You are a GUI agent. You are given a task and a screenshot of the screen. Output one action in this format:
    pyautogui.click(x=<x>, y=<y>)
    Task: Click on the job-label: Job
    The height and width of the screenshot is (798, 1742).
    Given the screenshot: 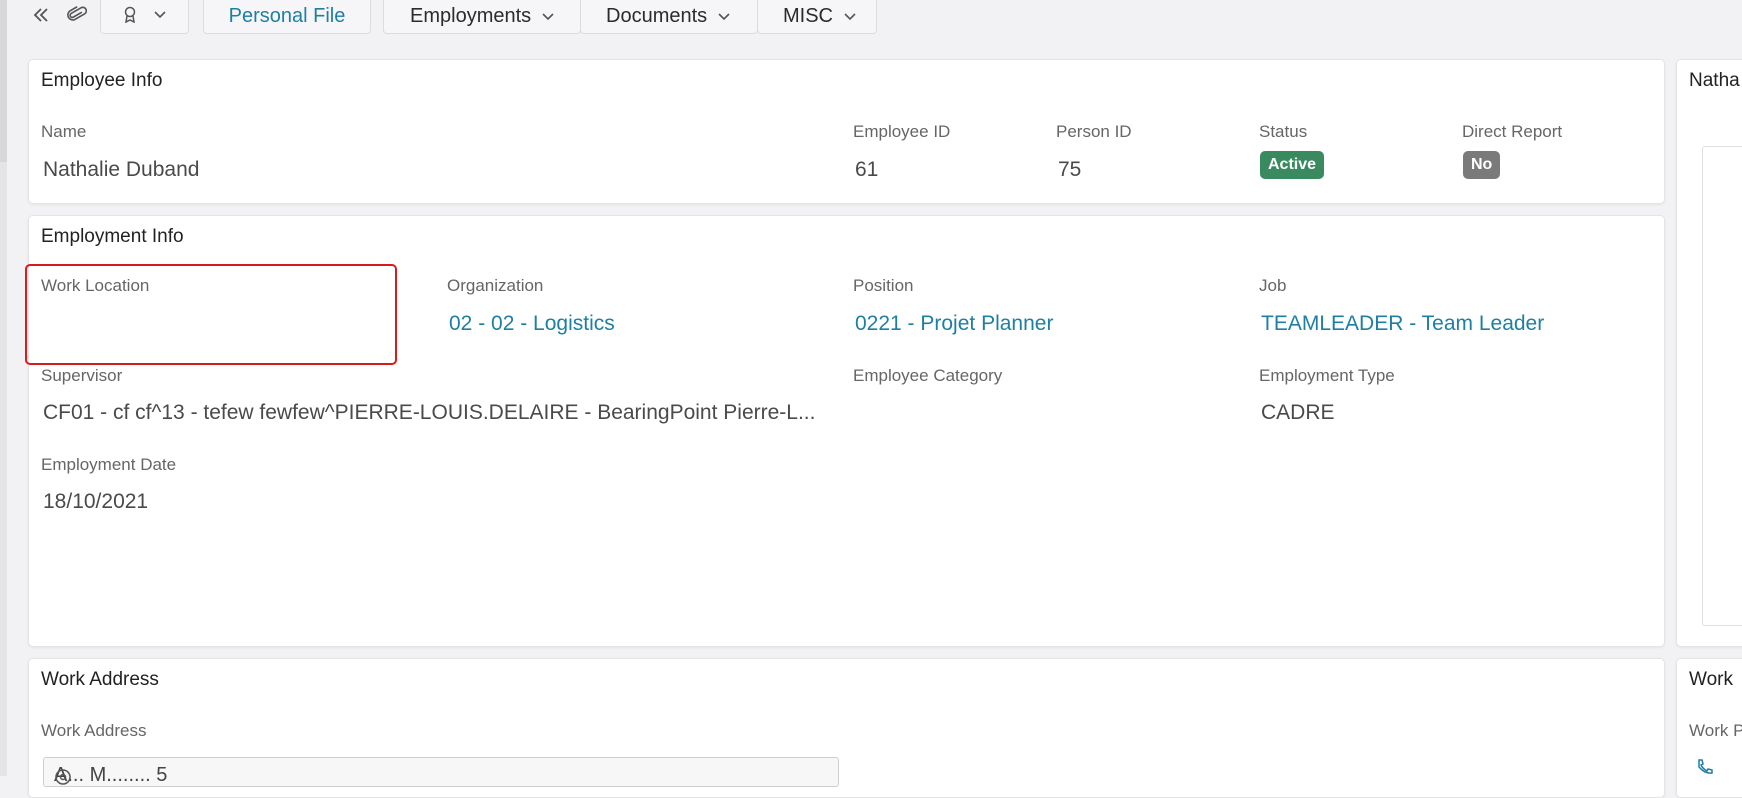 What is the action you would take?
    pyautogui.click(x=1273, y=285)
    